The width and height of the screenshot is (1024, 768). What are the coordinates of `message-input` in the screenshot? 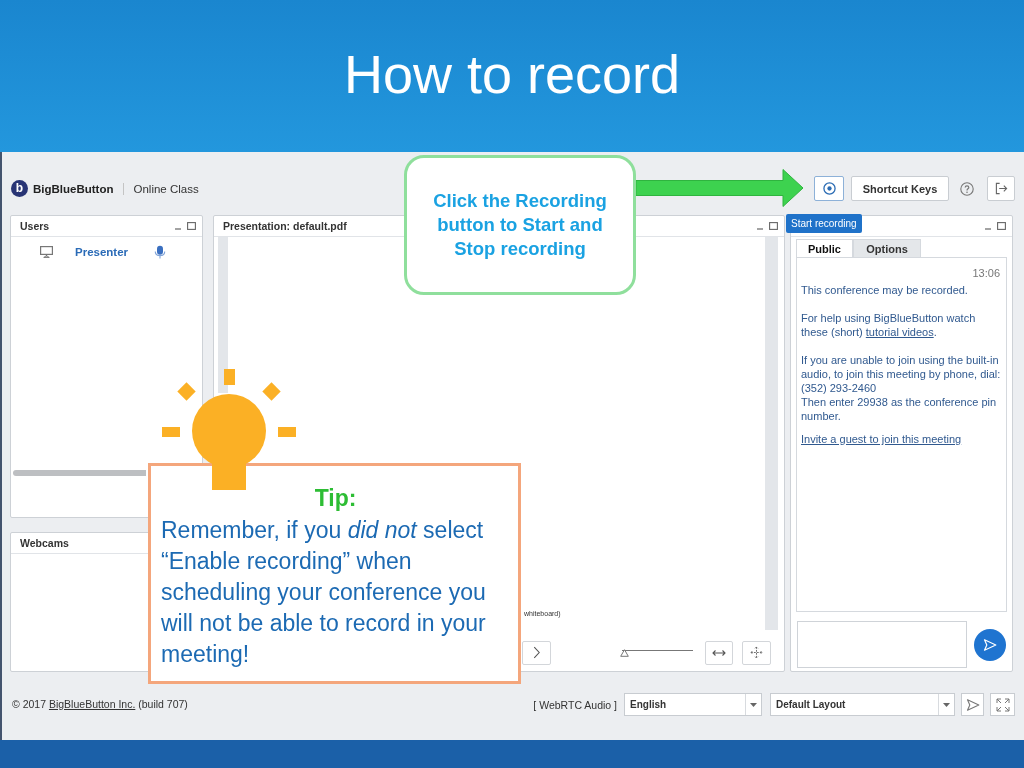 It's located at (882, 644).